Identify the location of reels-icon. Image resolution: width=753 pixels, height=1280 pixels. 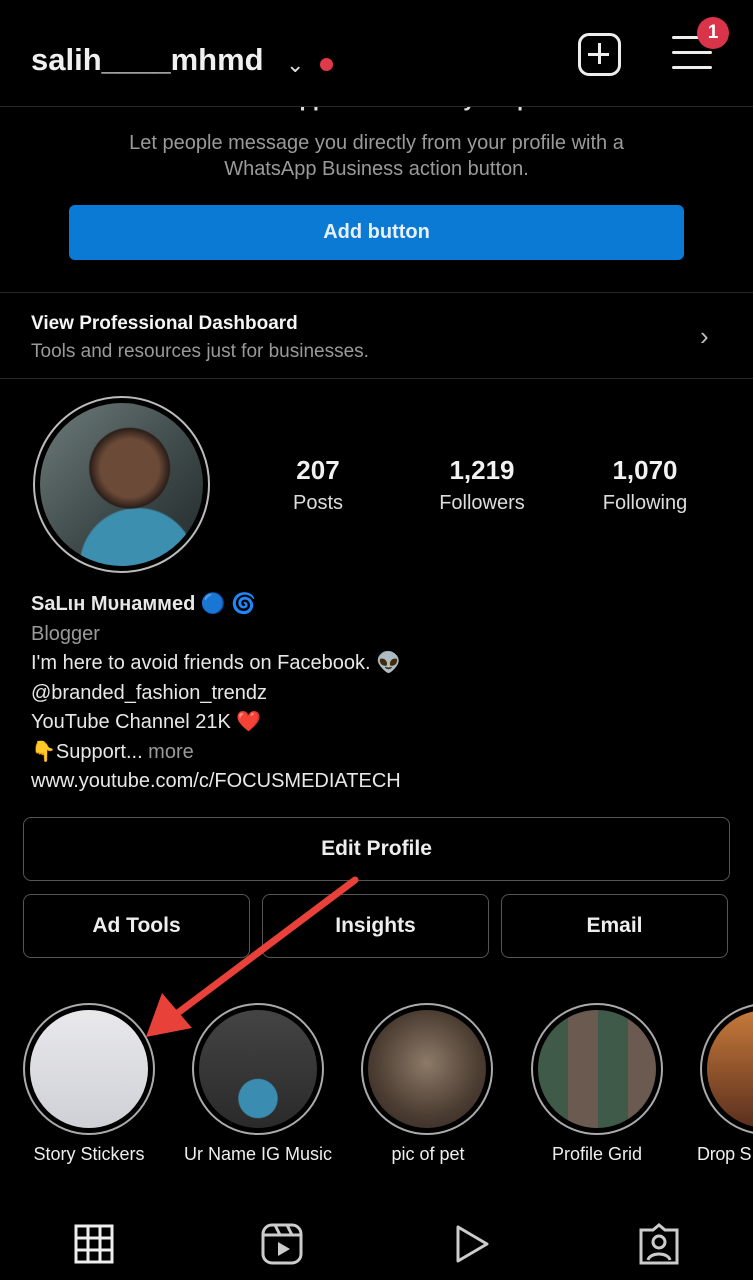
(282, 1244).